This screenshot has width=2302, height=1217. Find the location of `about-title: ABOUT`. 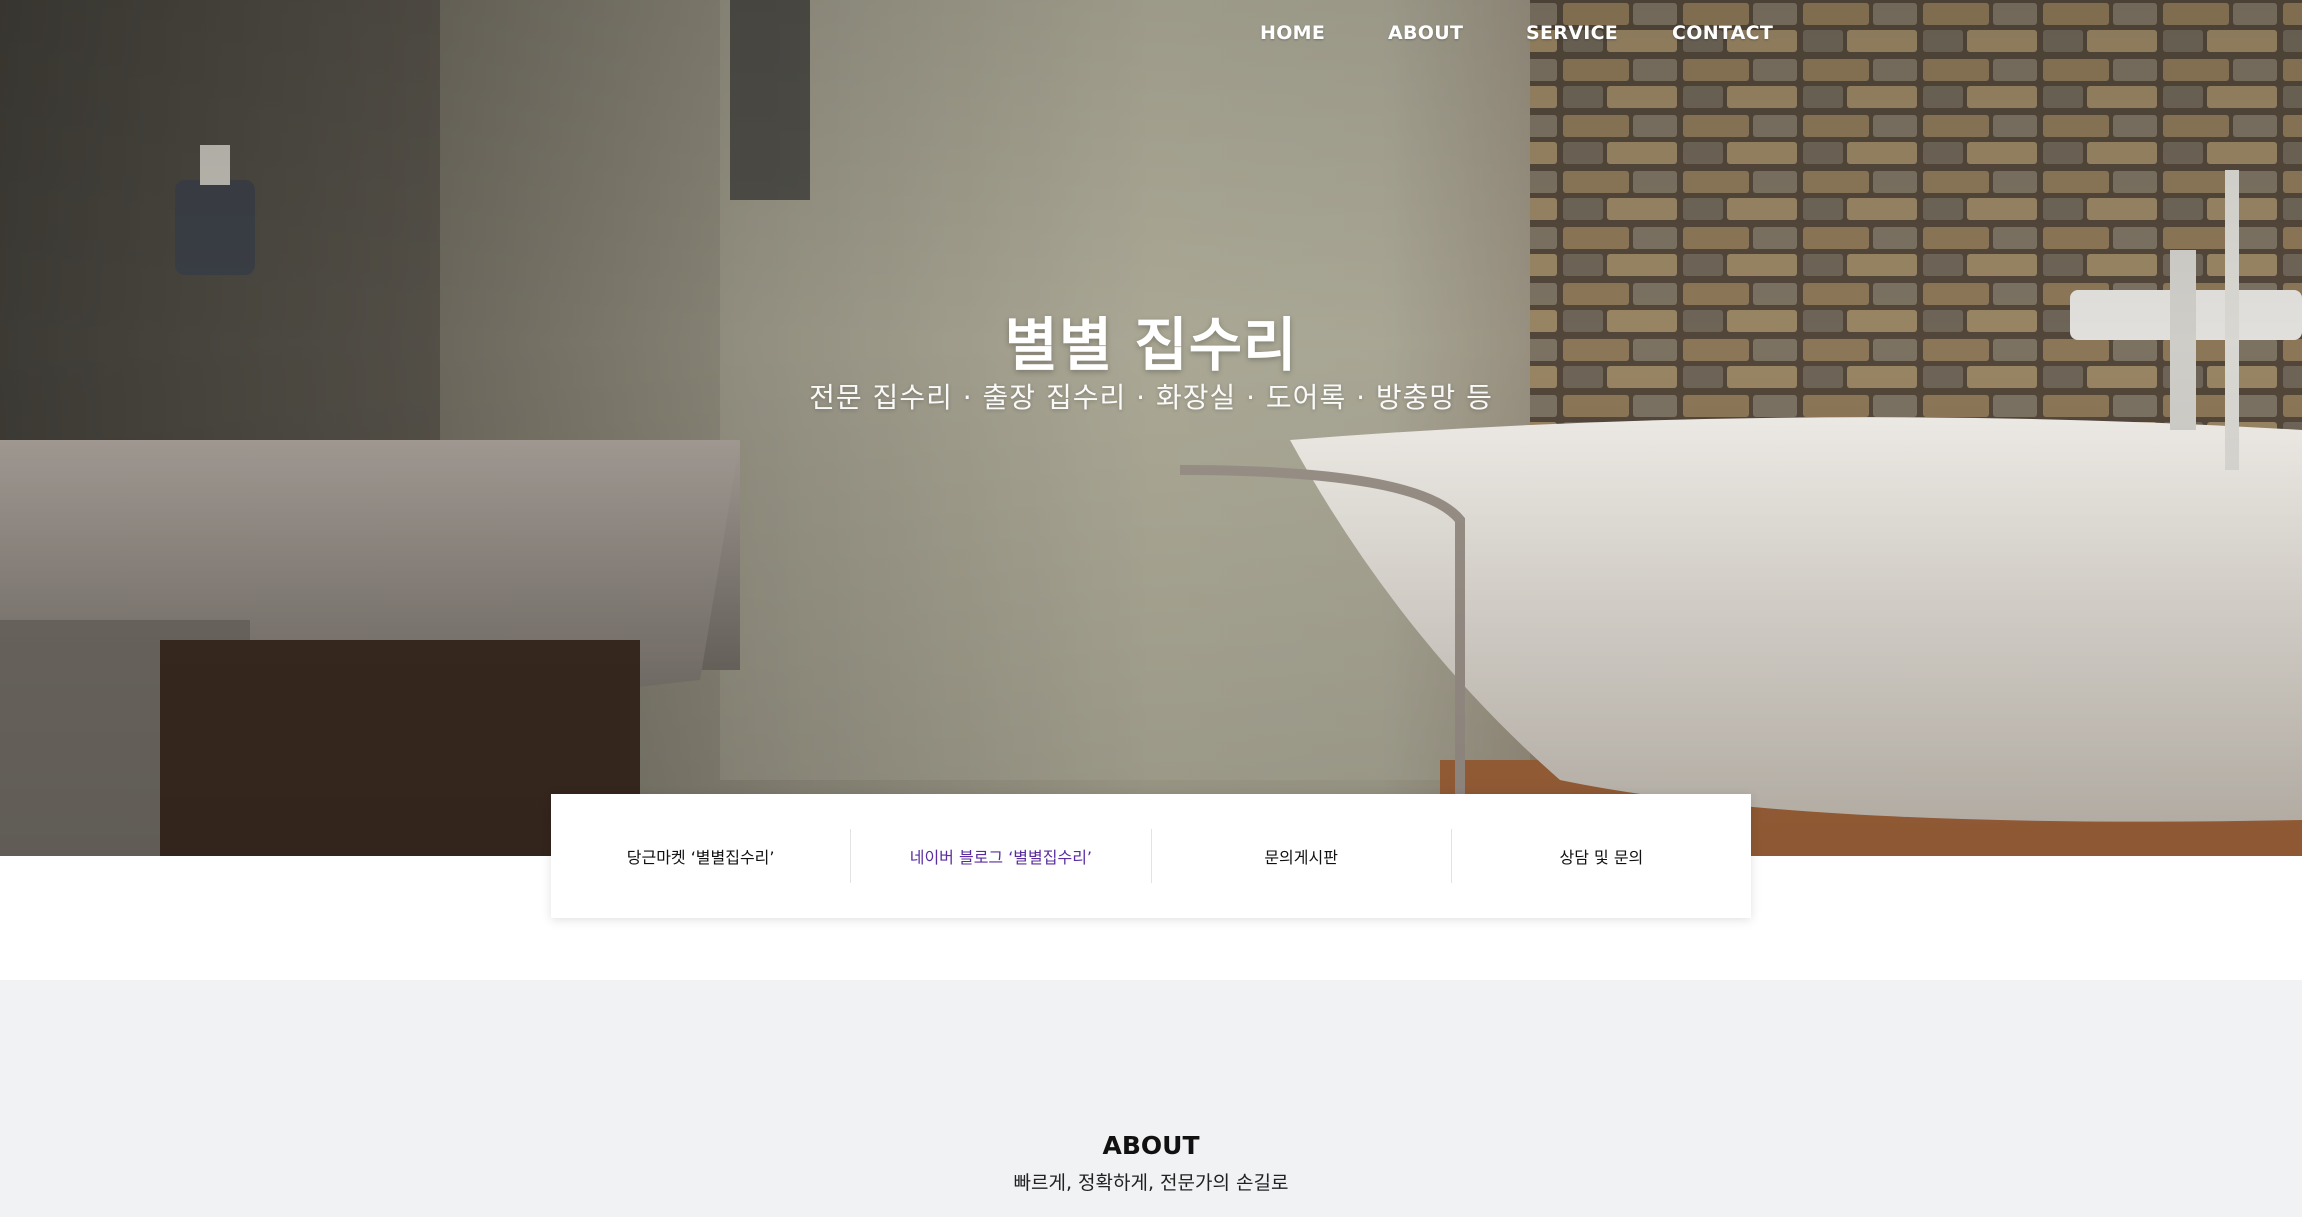

about-title: ABOUT is located at coordinates (1151, 1145).